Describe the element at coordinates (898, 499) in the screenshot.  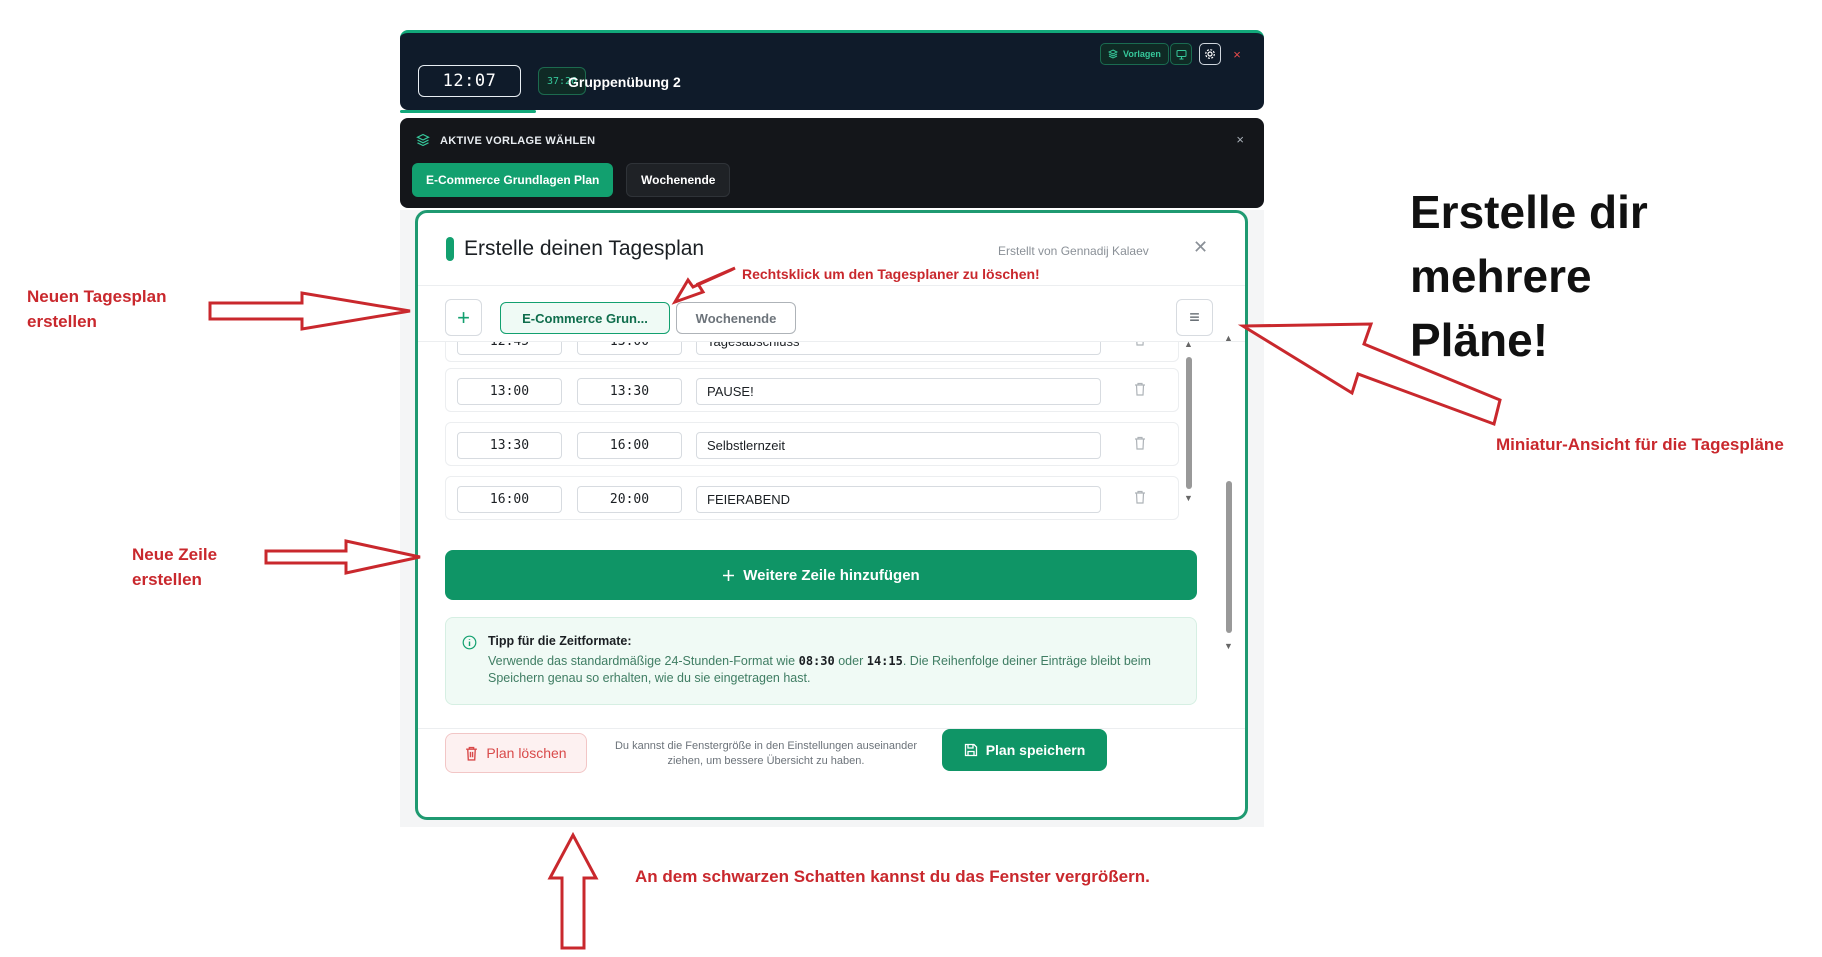
I see `entry-title-input: FEIERABEND` at that location.